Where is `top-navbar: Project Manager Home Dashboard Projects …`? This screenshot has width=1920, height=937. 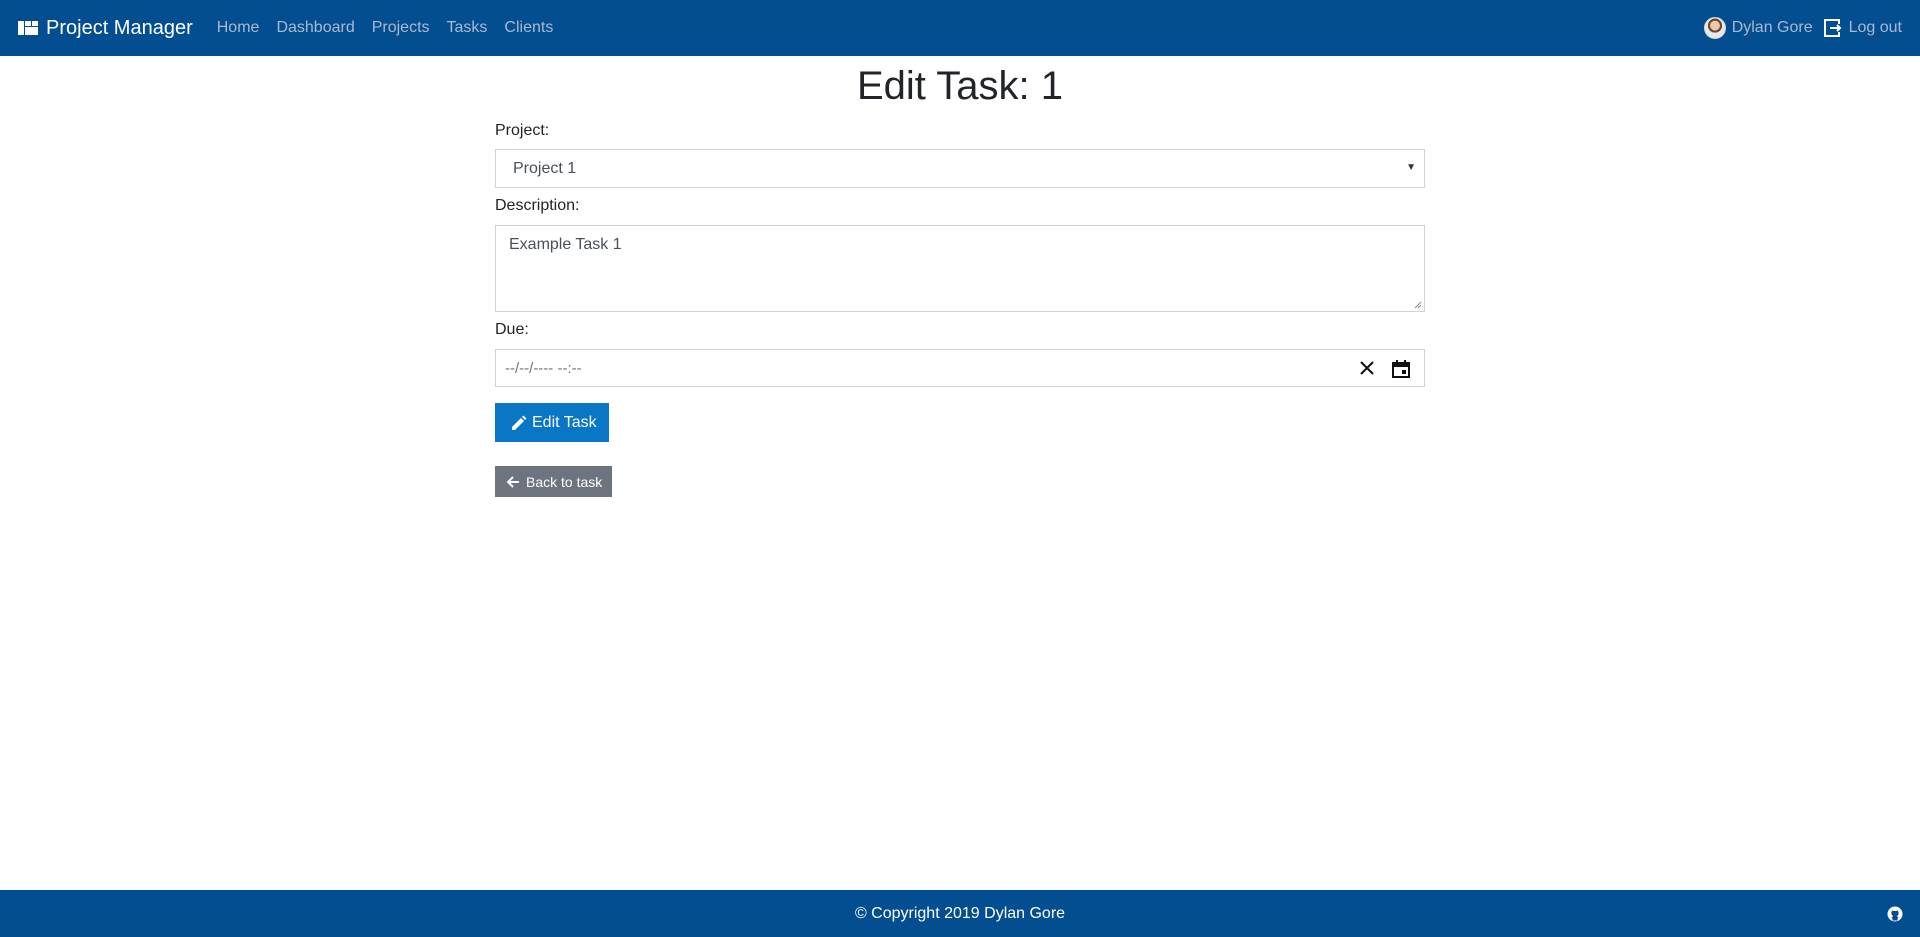
top-navbar: Project Manager Home Dashboard Projects … is located at coordinates (960, 28).